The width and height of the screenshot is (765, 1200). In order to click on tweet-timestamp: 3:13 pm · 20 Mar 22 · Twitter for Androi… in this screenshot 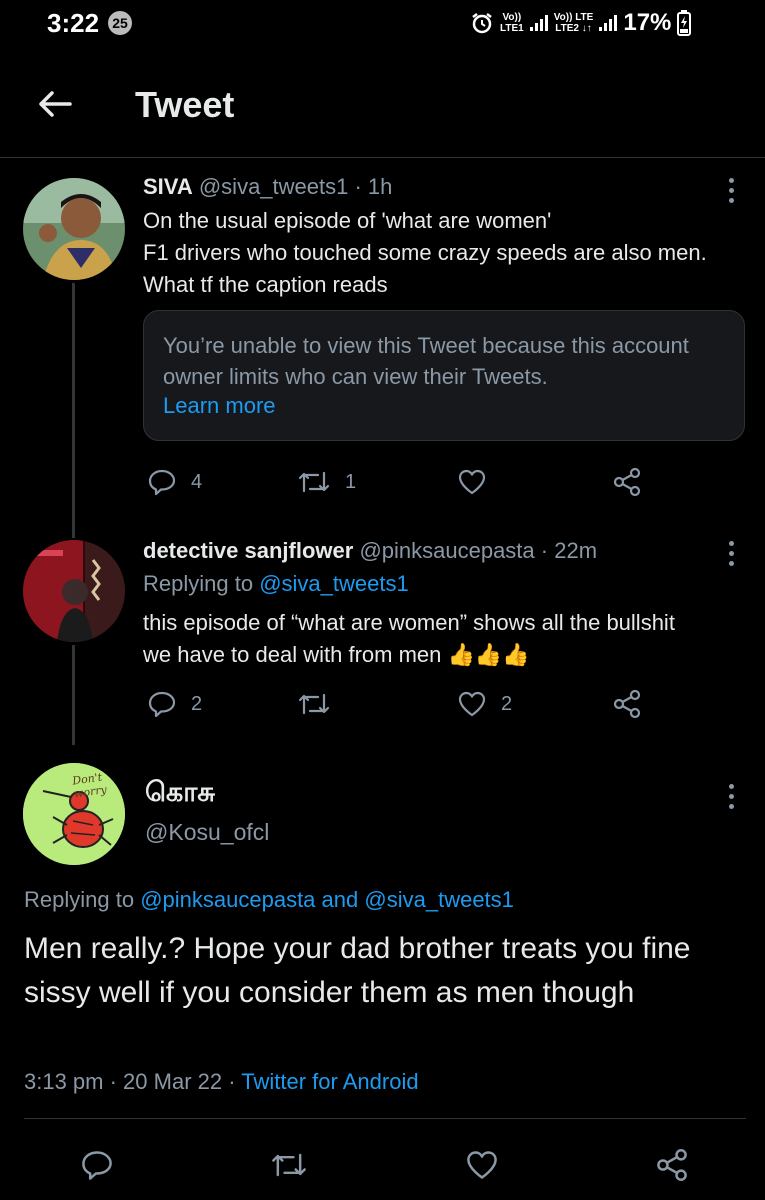, I will do `click(221, 1081)`.